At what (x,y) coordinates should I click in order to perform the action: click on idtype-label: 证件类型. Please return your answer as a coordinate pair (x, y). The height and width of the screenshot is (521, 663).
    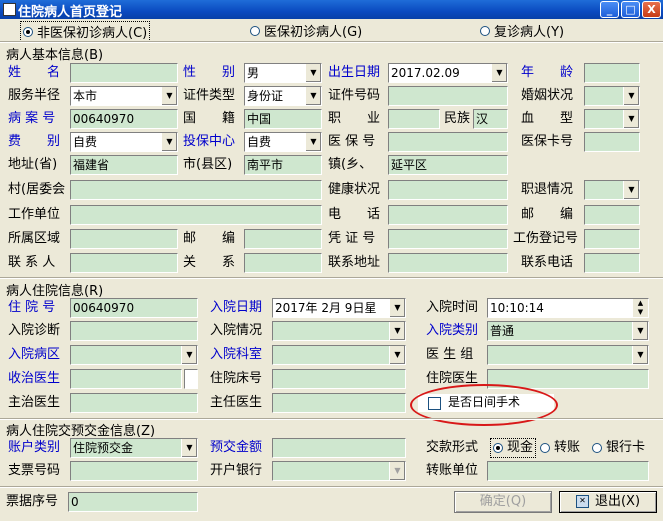
    Looking at the image, I should click on (209, 95).